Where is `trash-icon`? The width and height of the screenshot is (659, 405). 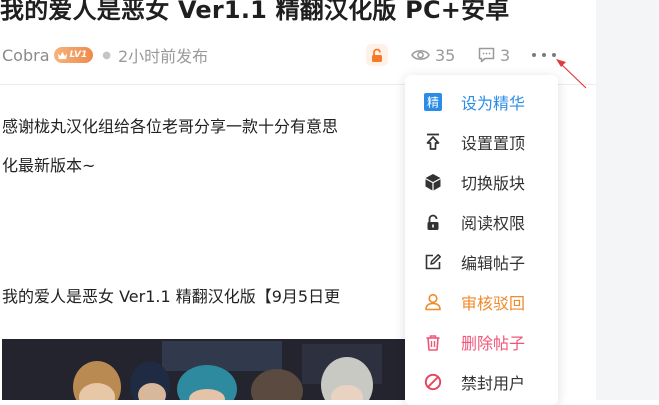
trash-icon is located at coordinates (433, 342).